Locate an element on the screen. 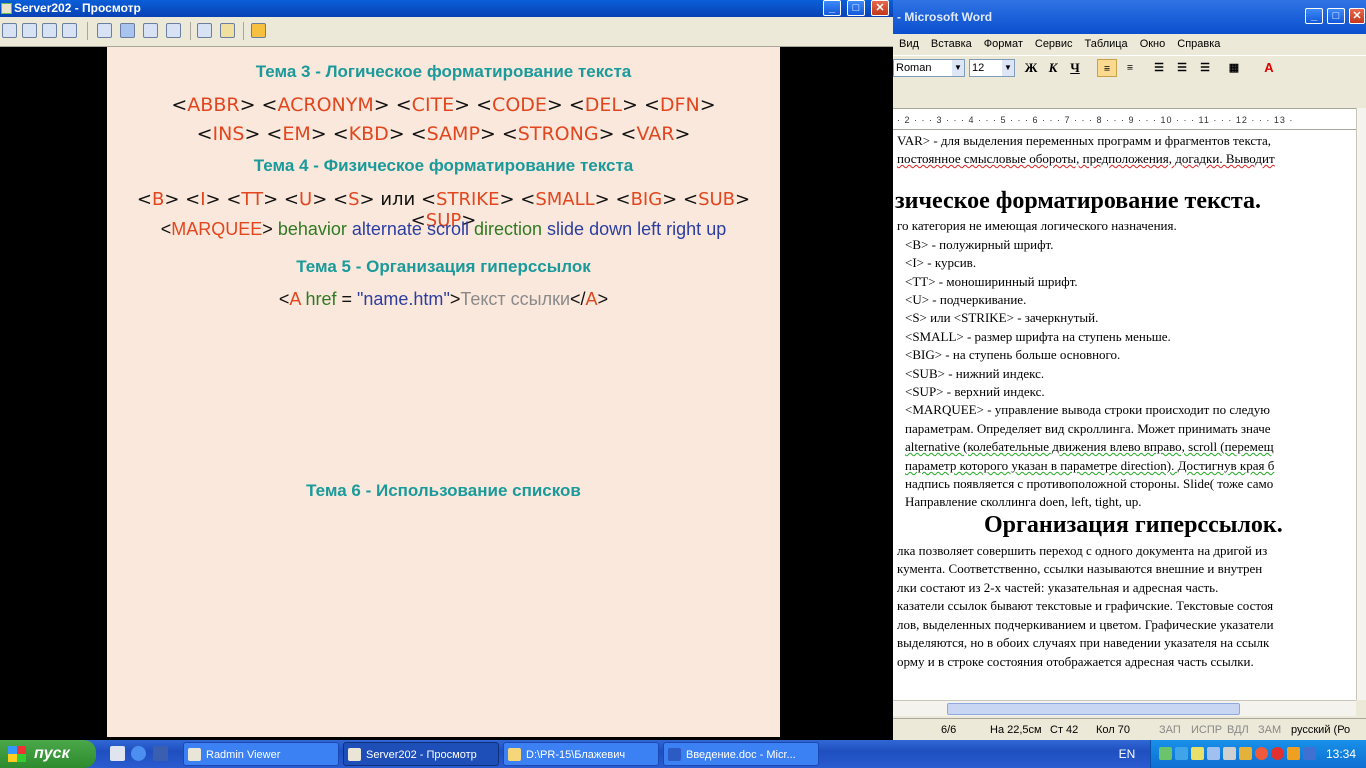 The image size is (1366, 768). radmin-icon is located at coordinates (354, 754).